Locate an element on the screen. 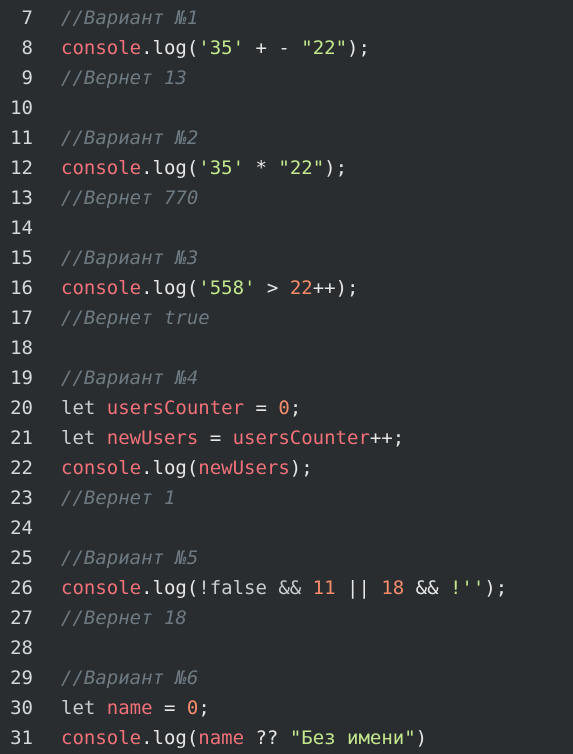 This screenshot has height=754, width=573. code-token-comment: //Вариант №6 is located at coordinates (130, 678).